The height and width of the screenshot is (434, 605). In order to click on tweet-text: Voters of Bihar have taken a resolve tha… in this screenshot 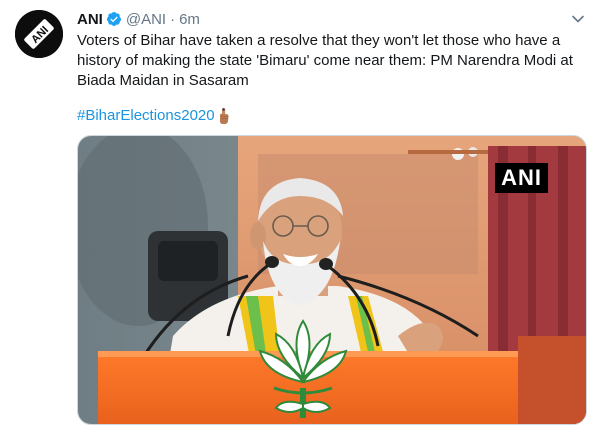, I will do `click(325, 60)`.